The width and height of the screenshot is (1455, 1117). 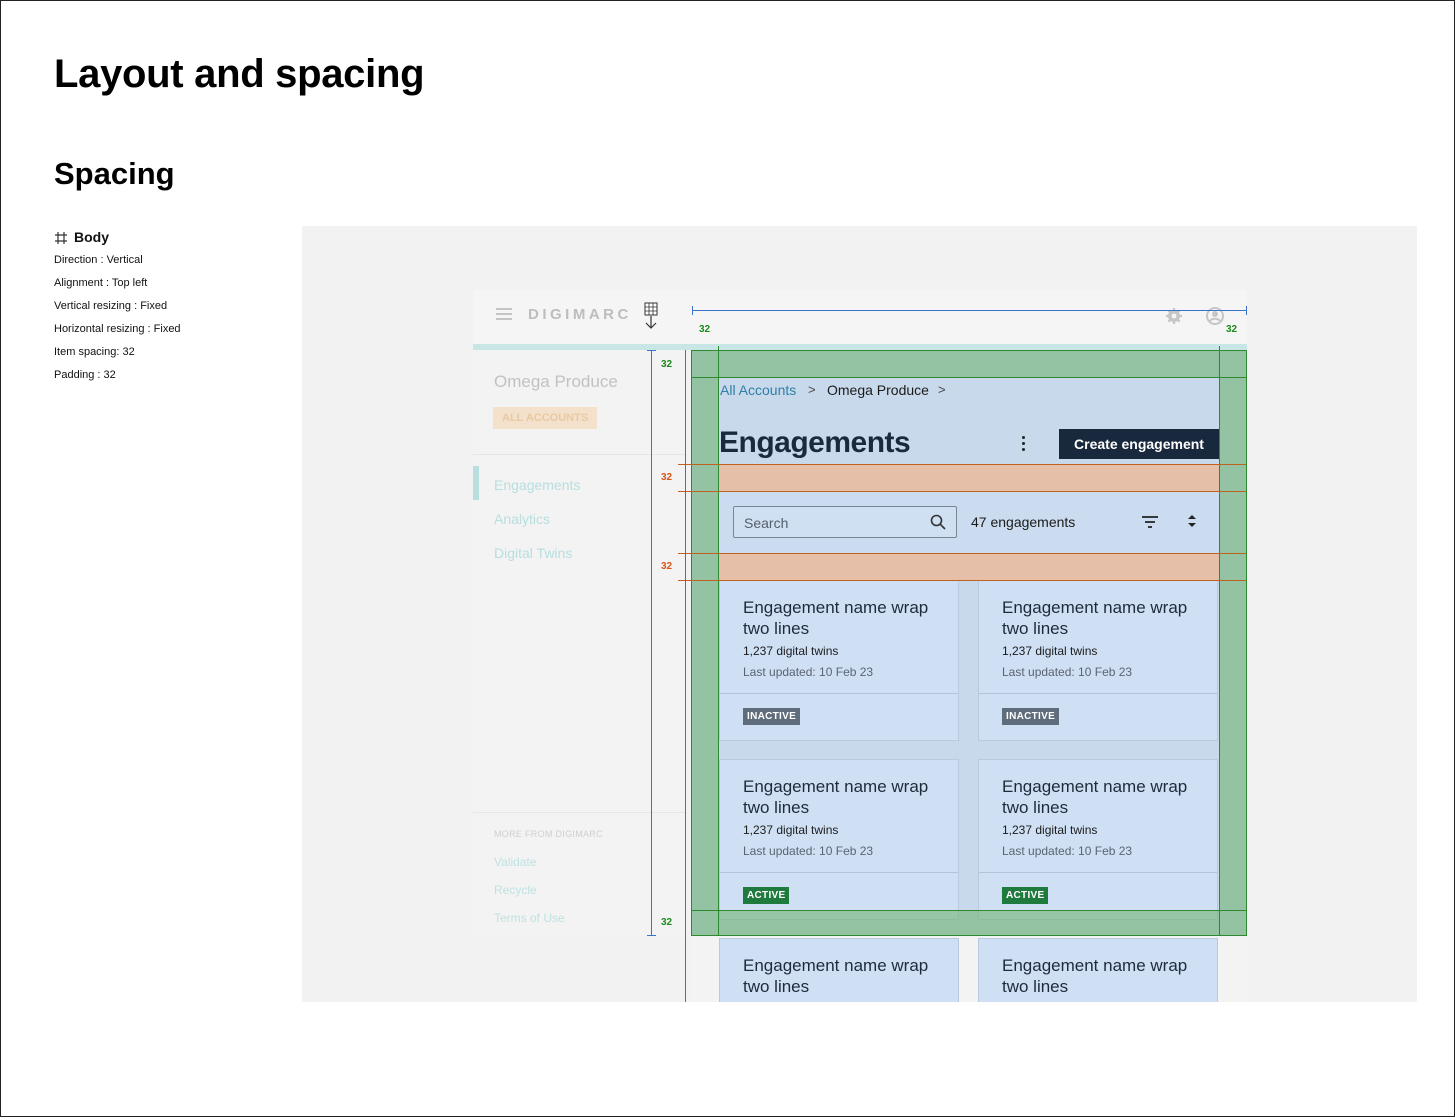 What do you see at coordinates (91, 237) in the screenshot?
I see `spec-frame-name: Body` at bounding box center [91, 237].